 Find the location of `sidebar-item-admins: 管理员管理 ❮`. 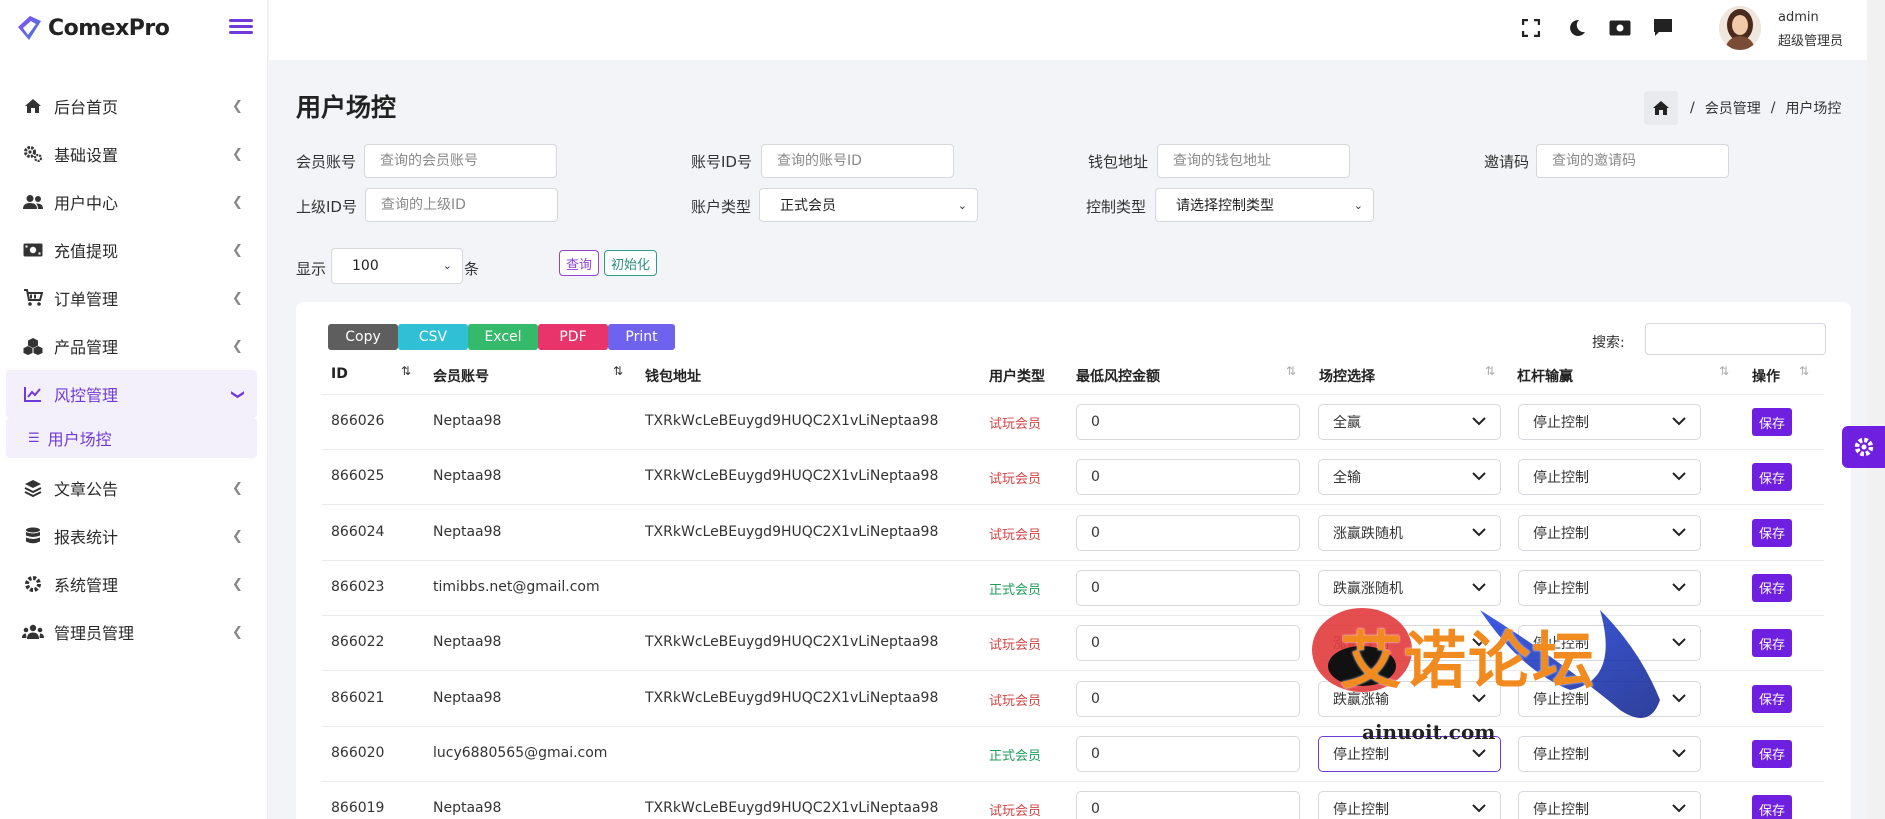

sidebar-item-admins: 管理员管理 ❮ is located at coordinates (133, 632).